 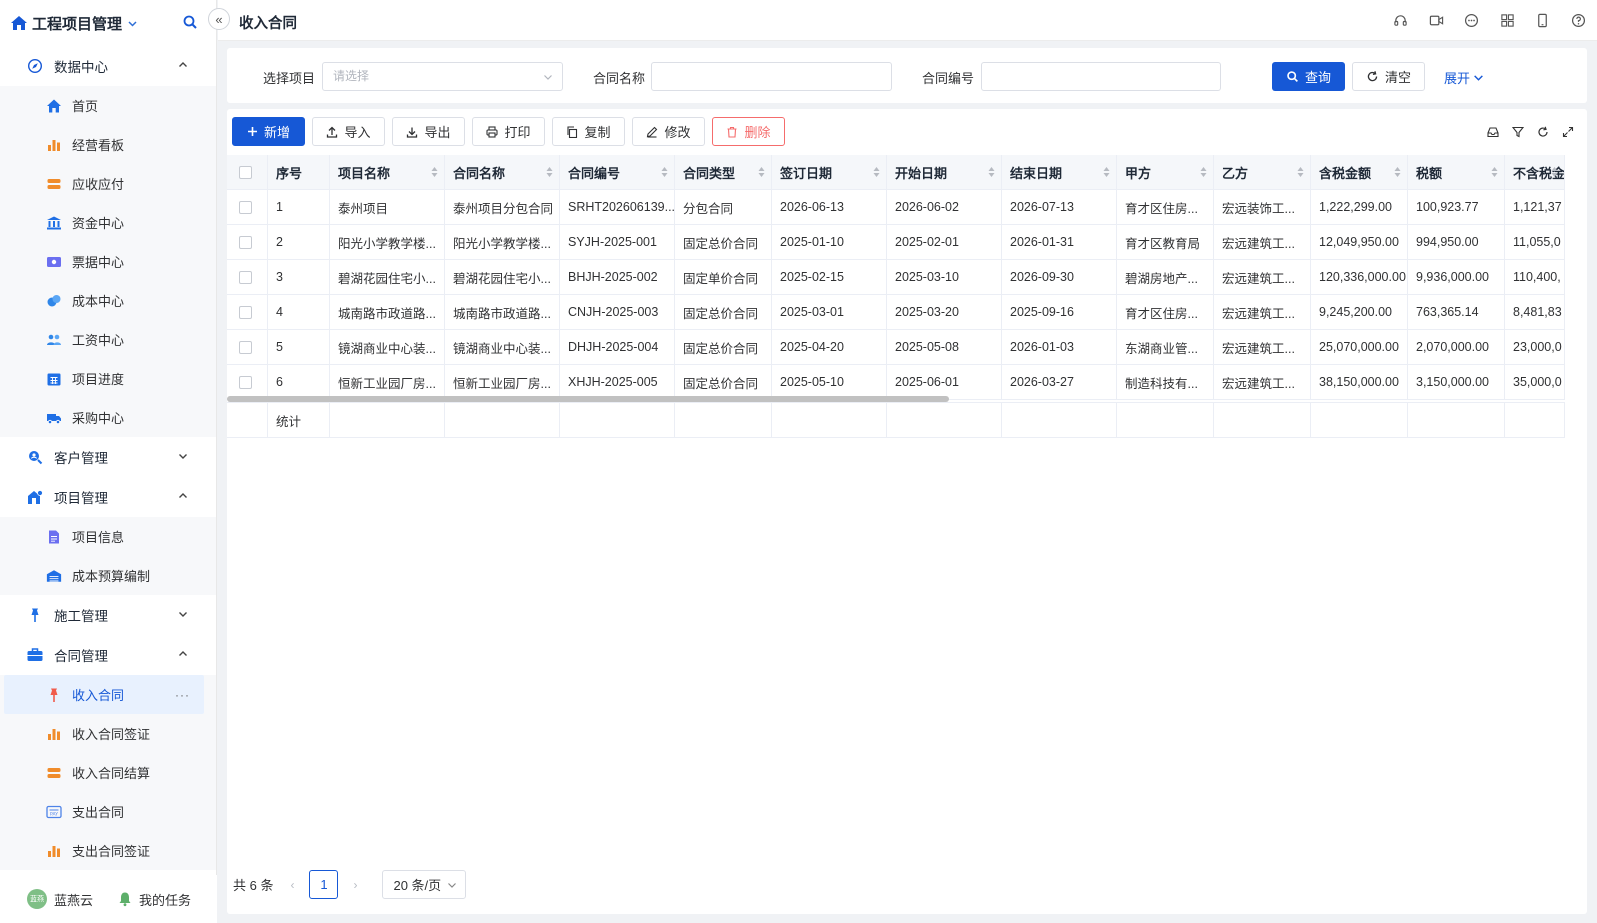 What do you see at coordinates (108, 850) in the screenshot?
I see `sidebar-item: 支出合同签证` at bounding box center [108, 850].